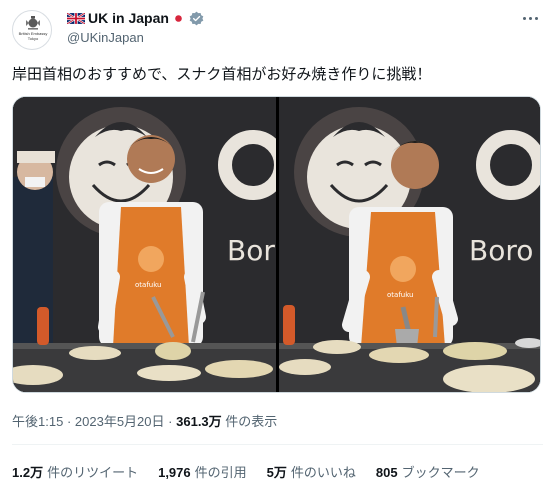 The width and height of the screenshot is (555, 488). I want to click on avatar: British Embassy Tokyo, so click(32, 30).